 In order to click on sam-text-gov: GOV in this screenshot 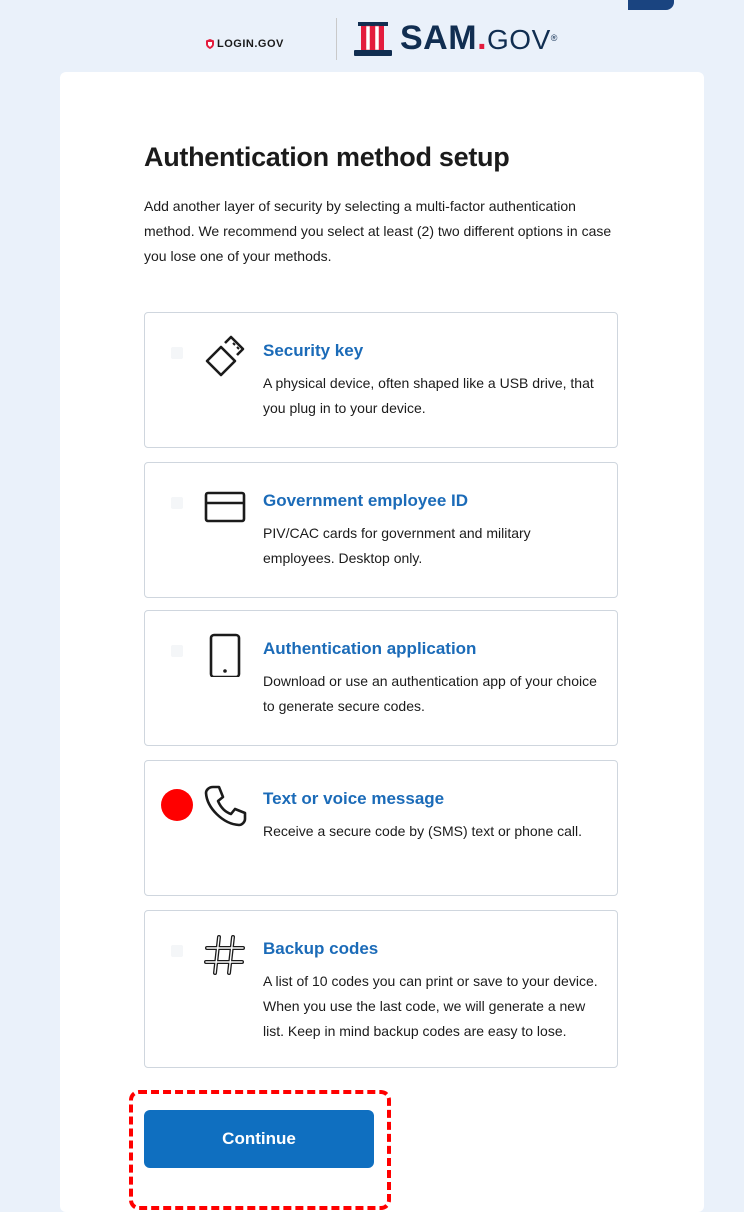, I will do `click(519, 39)`.